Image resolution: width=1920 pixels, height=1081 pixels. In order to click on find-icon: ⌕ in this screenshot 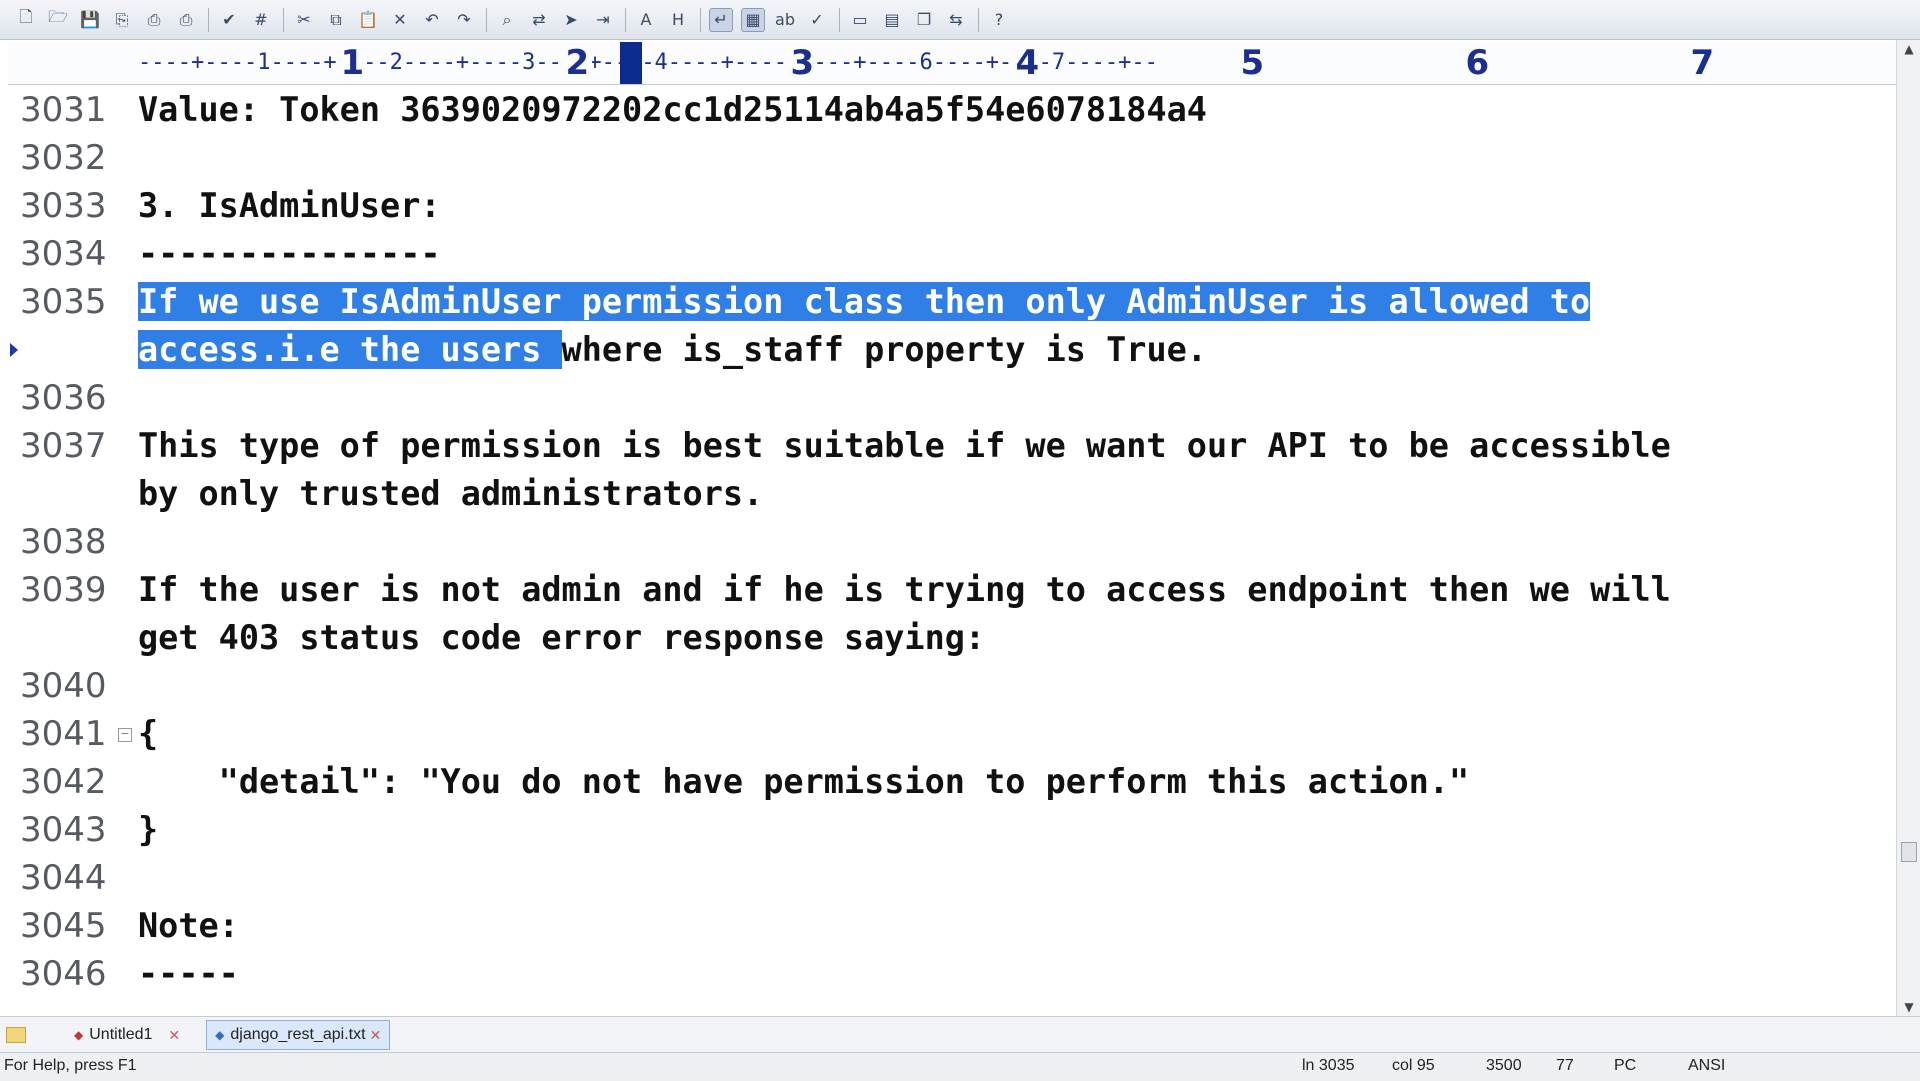, I will do `click(507, 20)`.